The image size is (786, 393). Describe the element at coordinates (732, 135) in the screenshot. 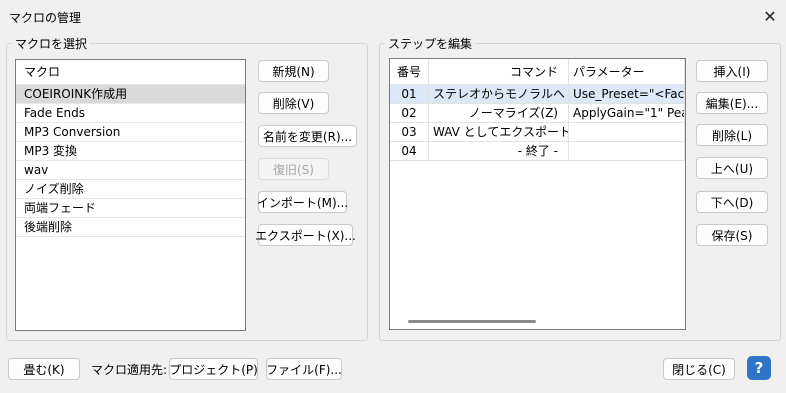

I see `delete-step-button: 削除(L)` at that location.